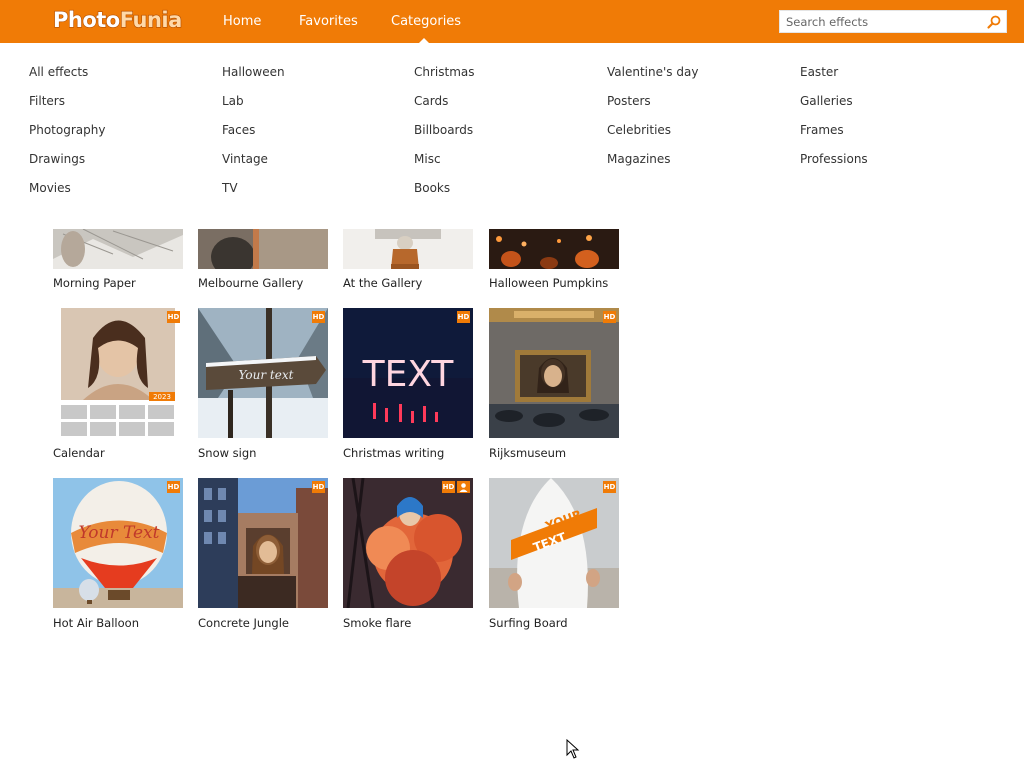 This screenshot has width=1024, height=768. Describe the element at coordinates (79, 453) in the screenshot. I see `effect-title: Calendar` at that location.